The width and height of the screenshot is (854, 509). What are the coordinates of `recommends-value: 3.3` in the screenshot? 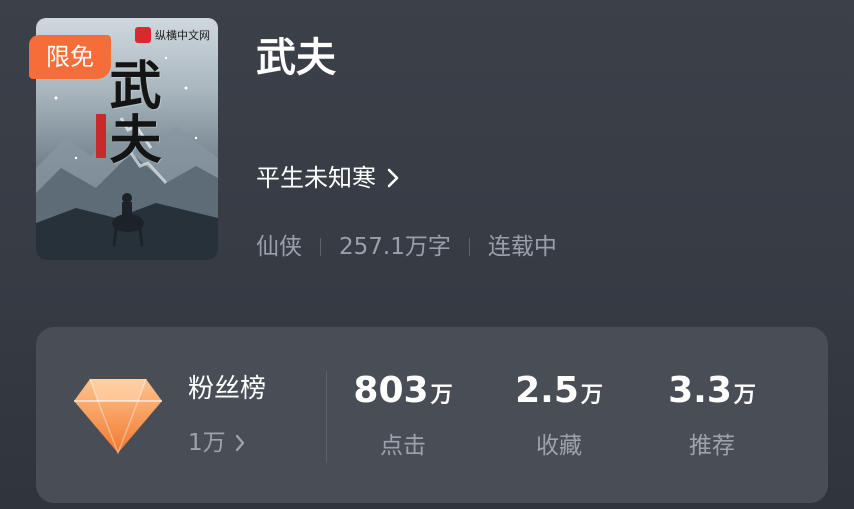 It's located at (700, 390).